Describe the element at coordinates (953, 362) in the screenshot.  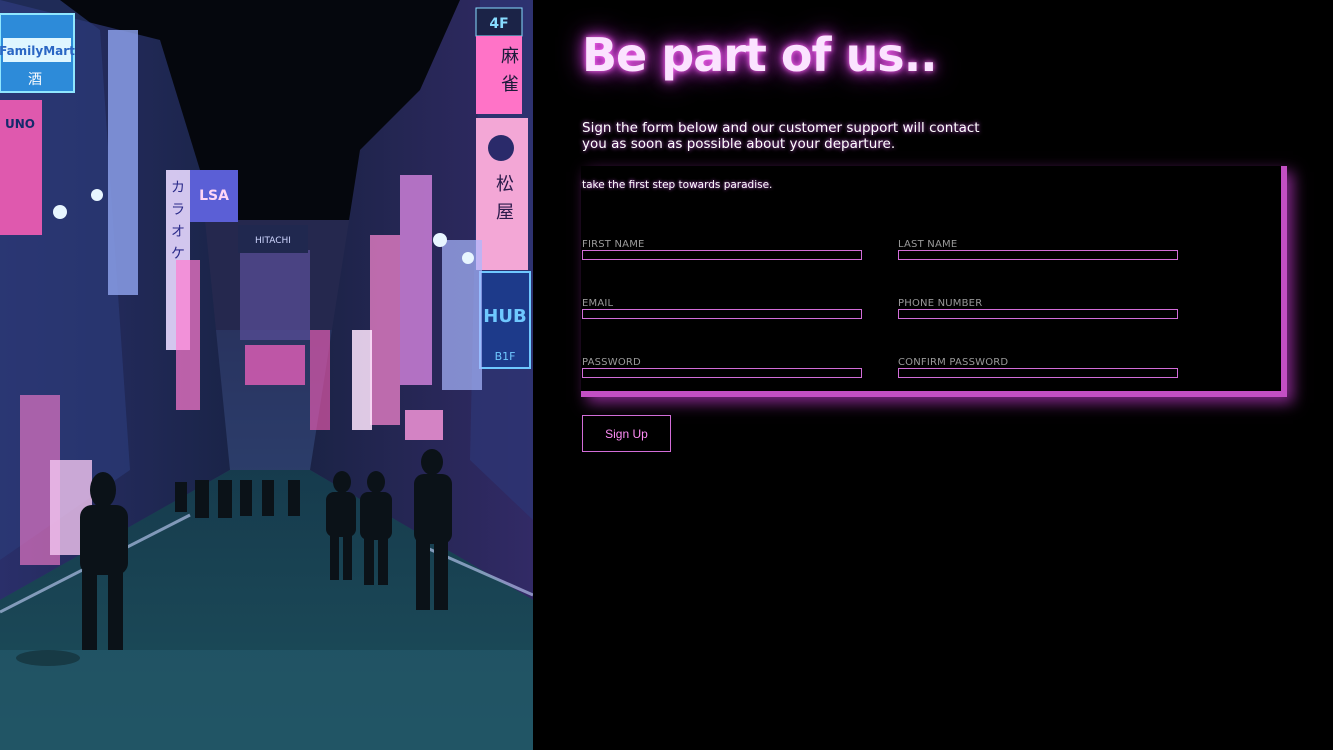
I see `confirm-password-label: CONFIRM PASSWORD` at that location.